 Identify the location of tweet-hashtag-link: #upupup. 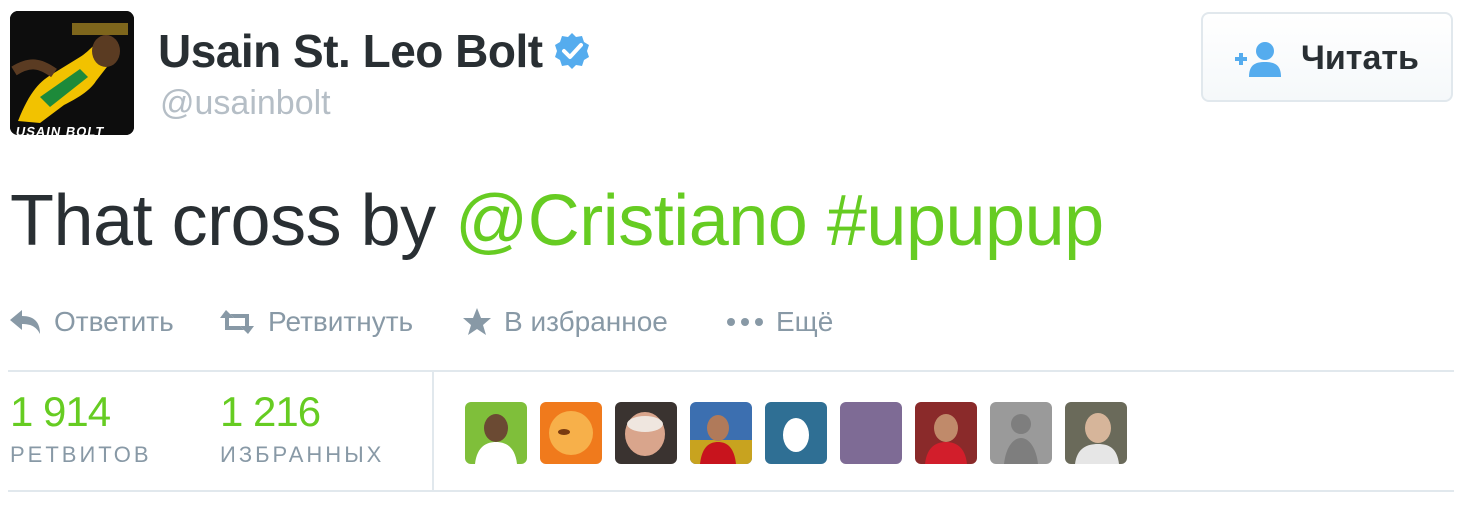
(965, 221).